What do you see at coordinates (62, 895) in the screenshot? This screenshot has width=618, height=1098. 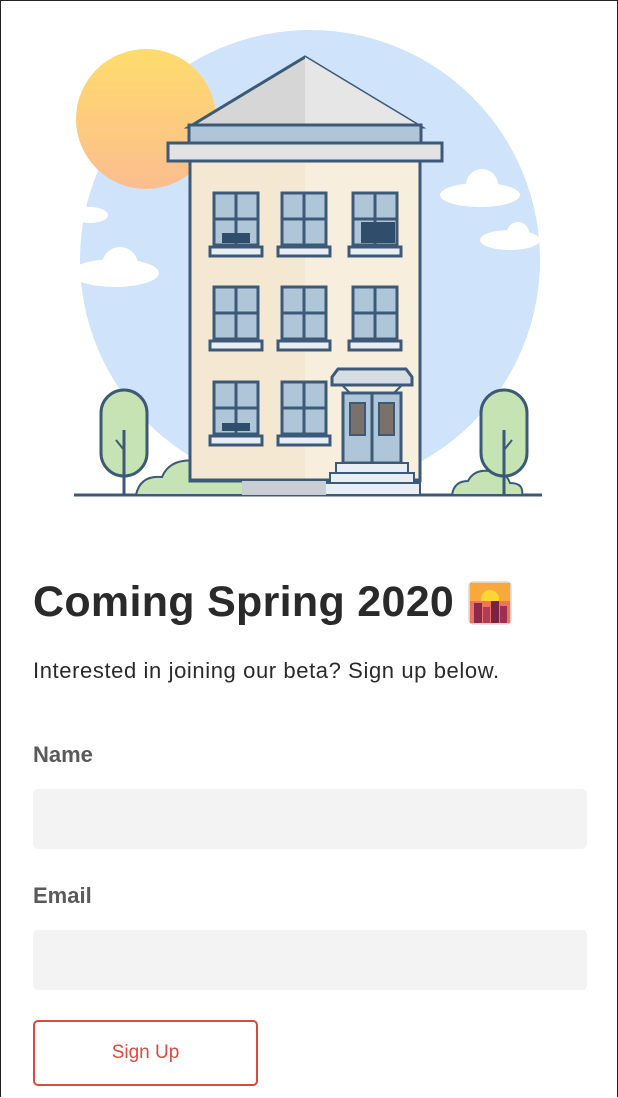 I see `email-label: Email` at bounding box center [62, 895].